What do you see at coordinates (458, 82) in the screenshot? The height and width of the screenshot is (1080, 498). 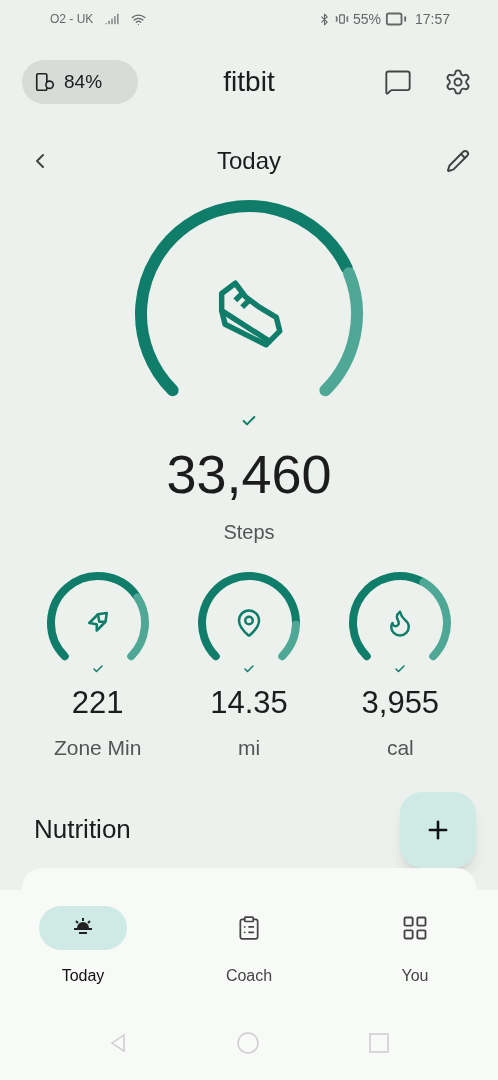 I see `settings-icon` at bounding box center [458, 82].